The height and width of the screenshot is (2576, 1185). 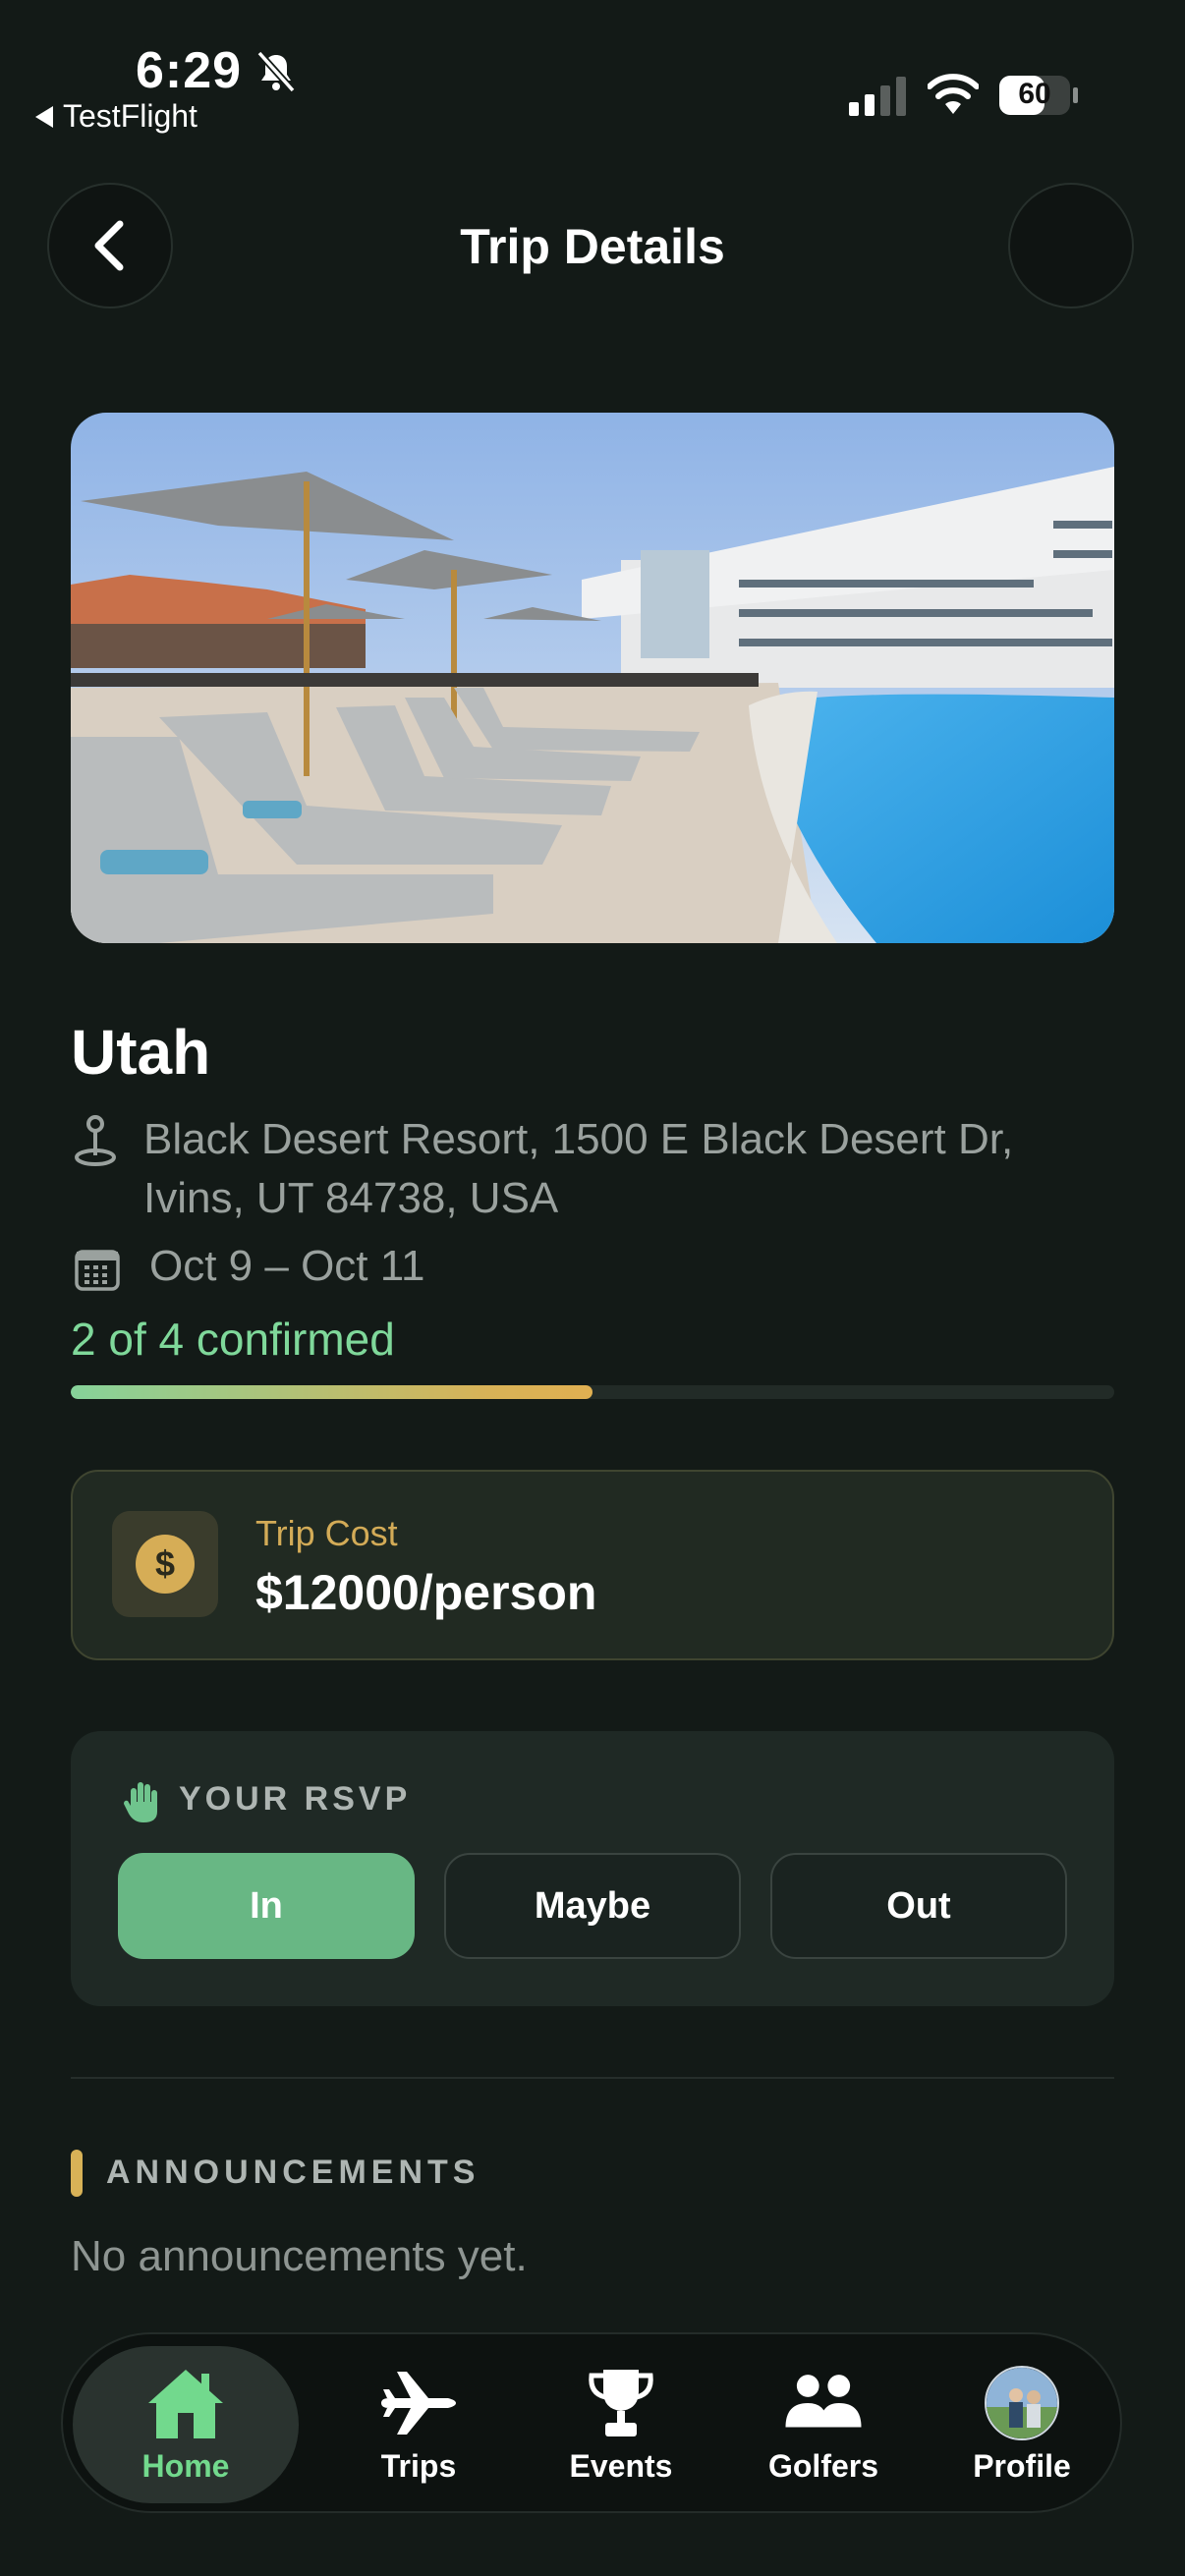 I want to click on trip-cost-card: $ Trip Cost $12000/person, so click(x=592, y=1565).